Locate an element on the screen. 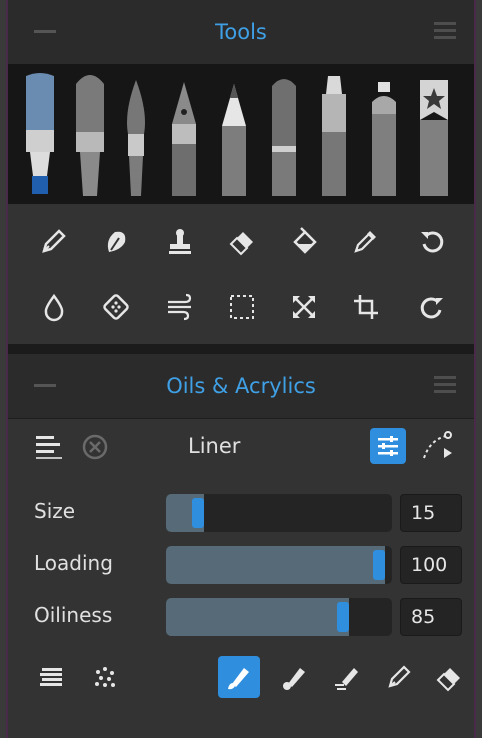  stamp-icon is located at coordinates (180, 241).